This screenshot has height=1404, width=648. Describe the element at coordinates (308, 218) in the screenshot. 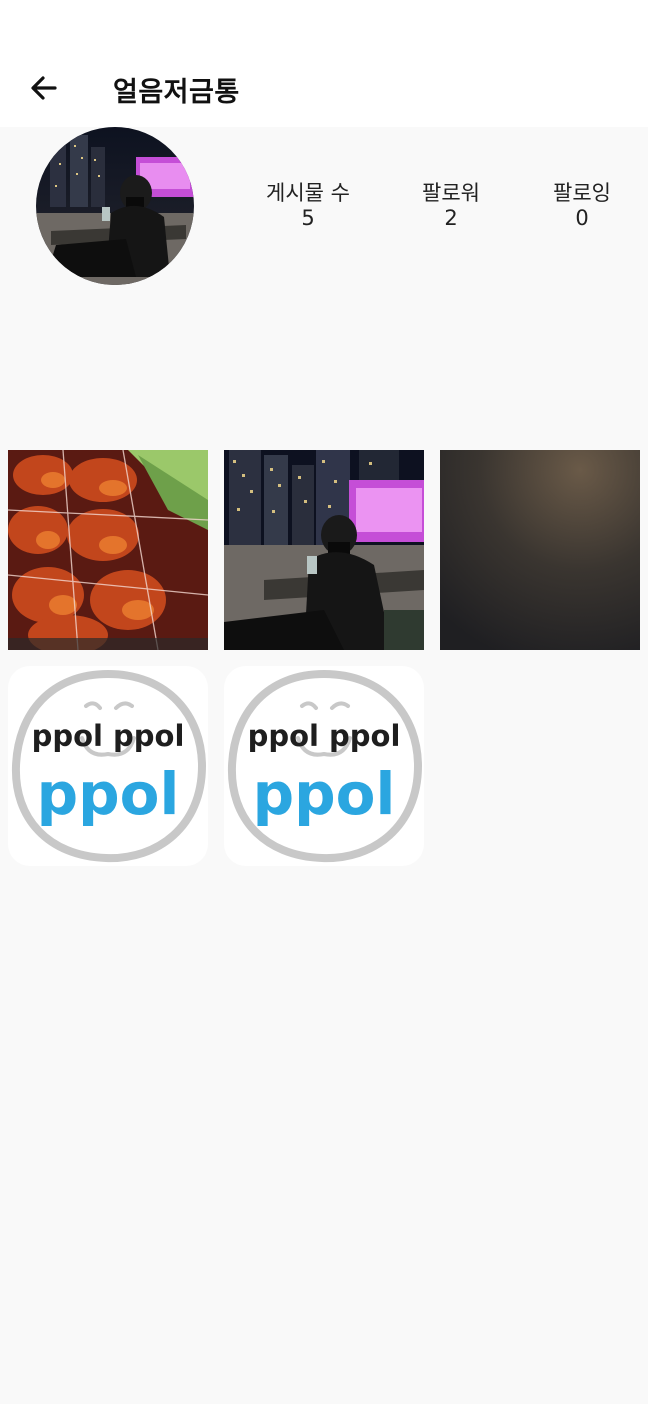

I see `posts-count-value: 5` at that location.